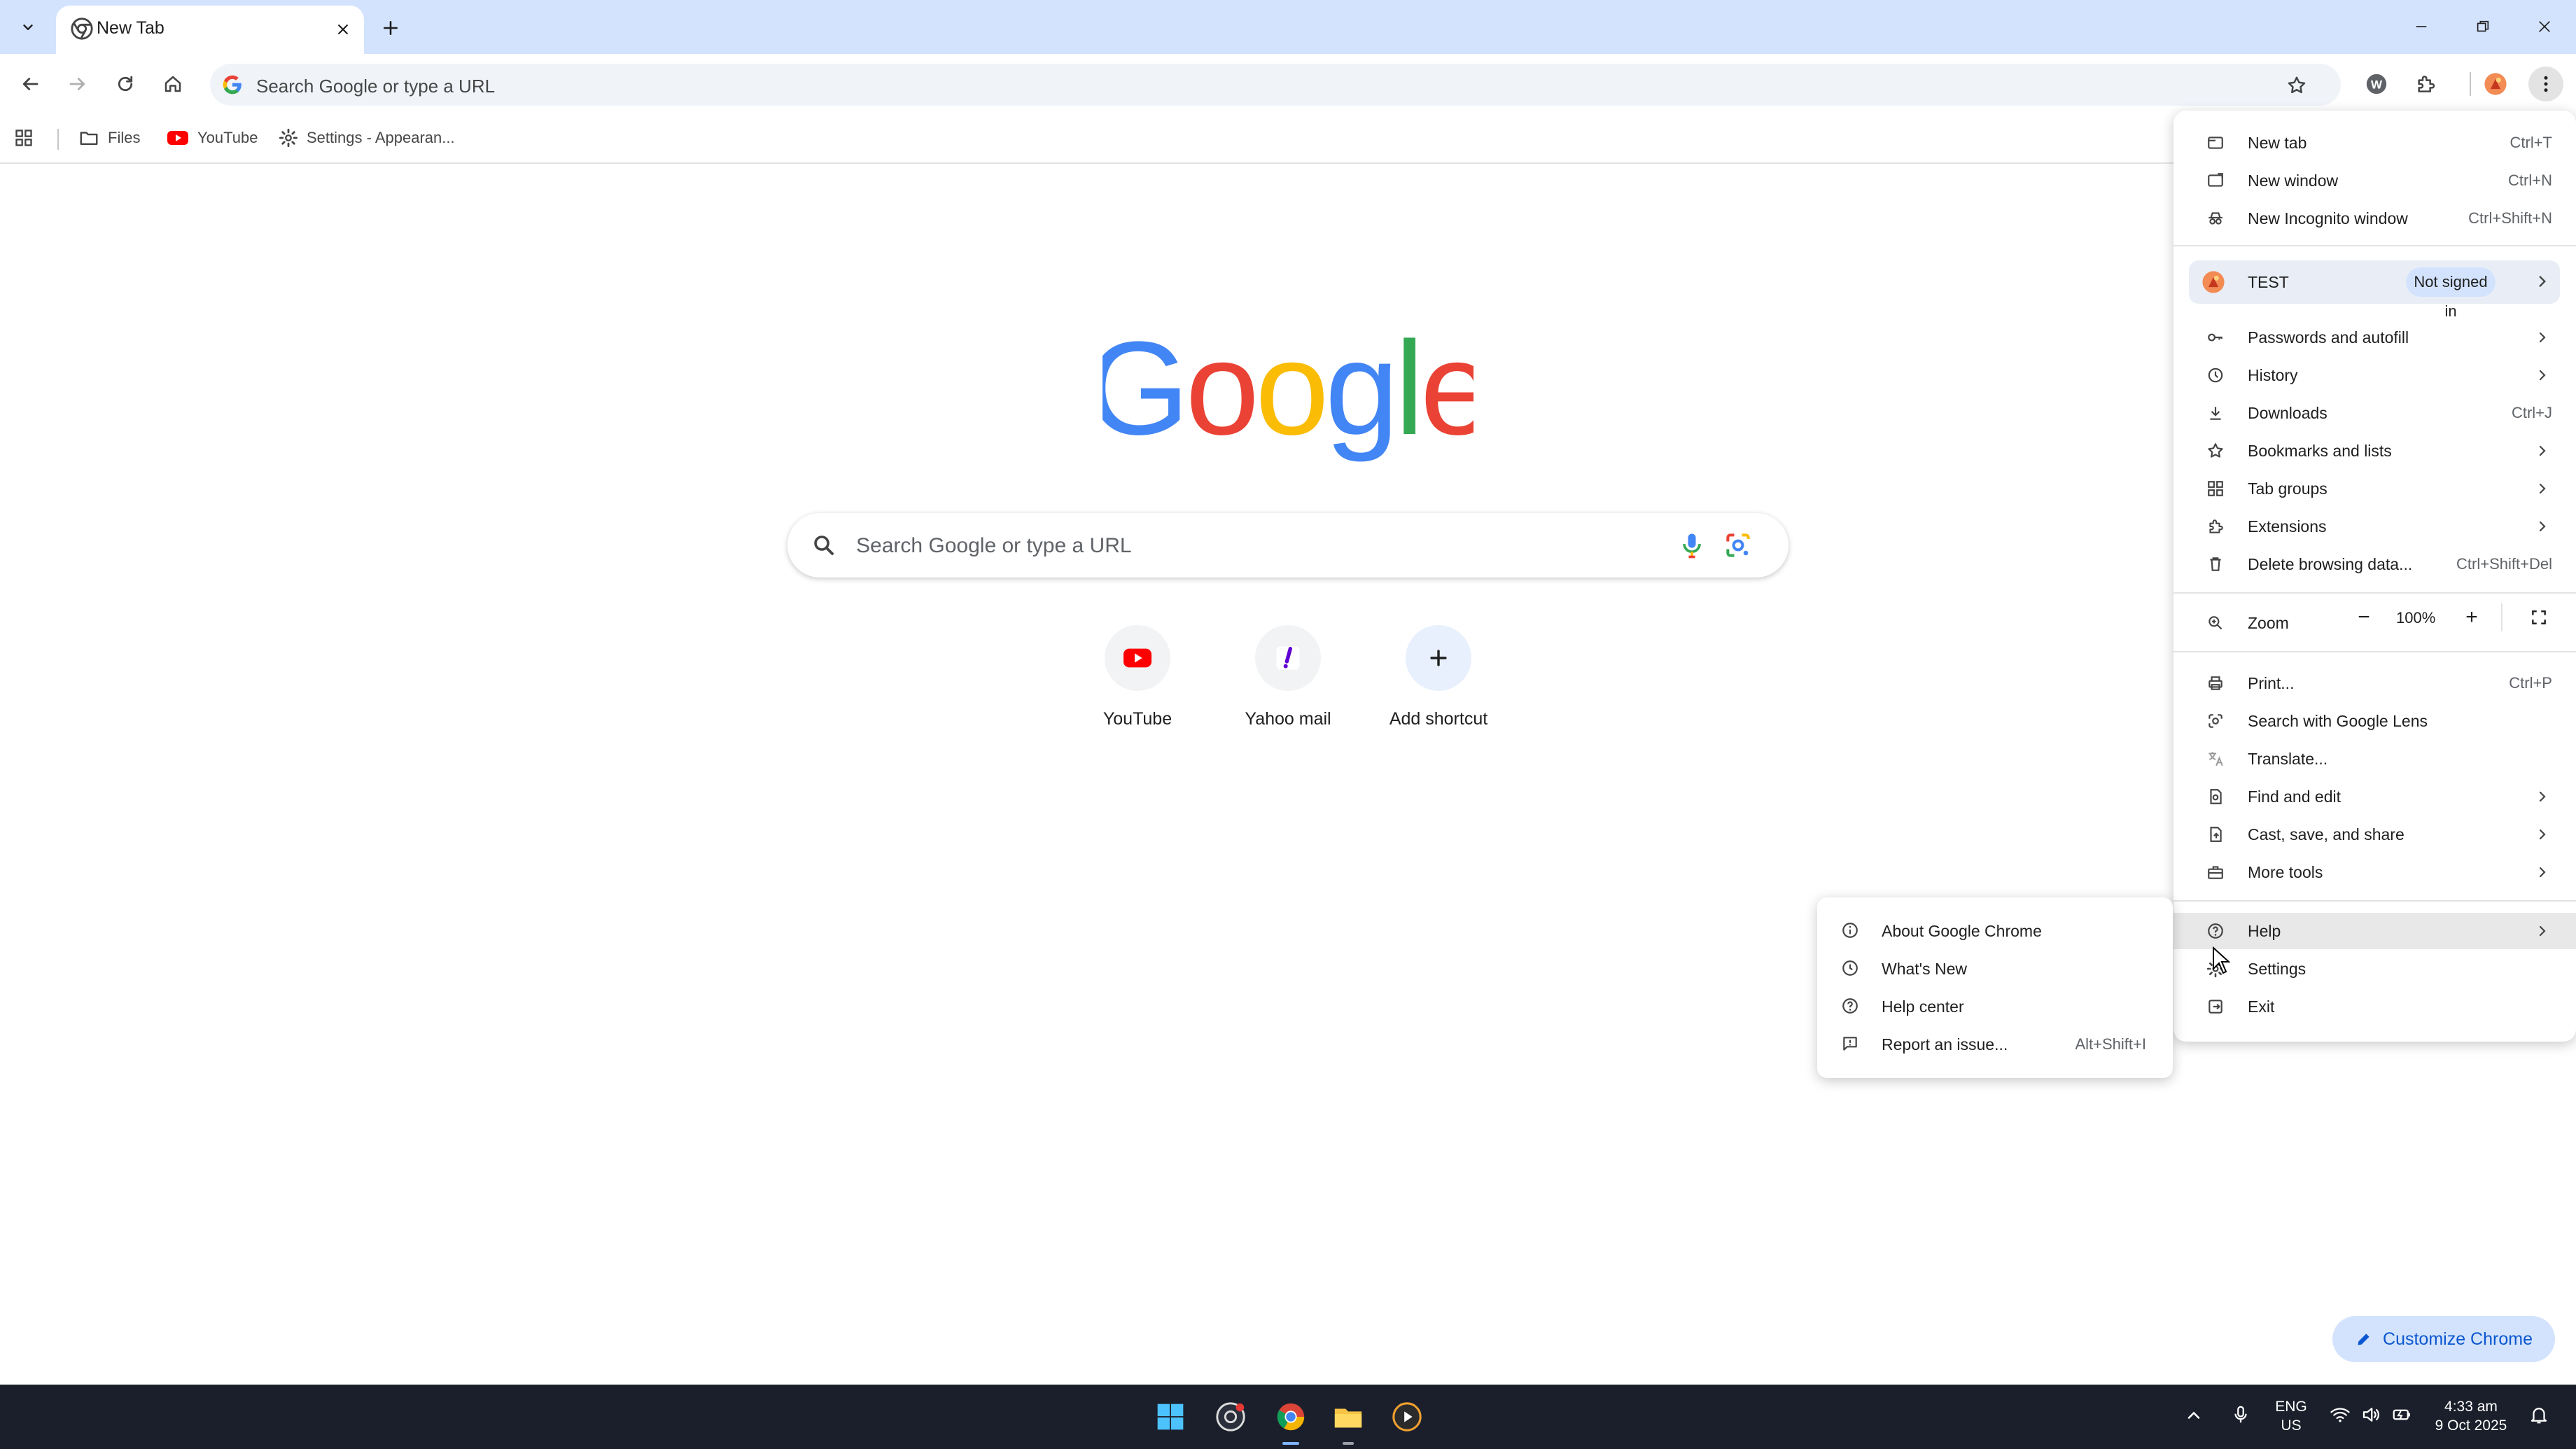 The width and height of the screenshot is (2576, 1449). Describe the element at coordinates (2539, 617) in the screenshot. I see `fullscreen-button` at that location.